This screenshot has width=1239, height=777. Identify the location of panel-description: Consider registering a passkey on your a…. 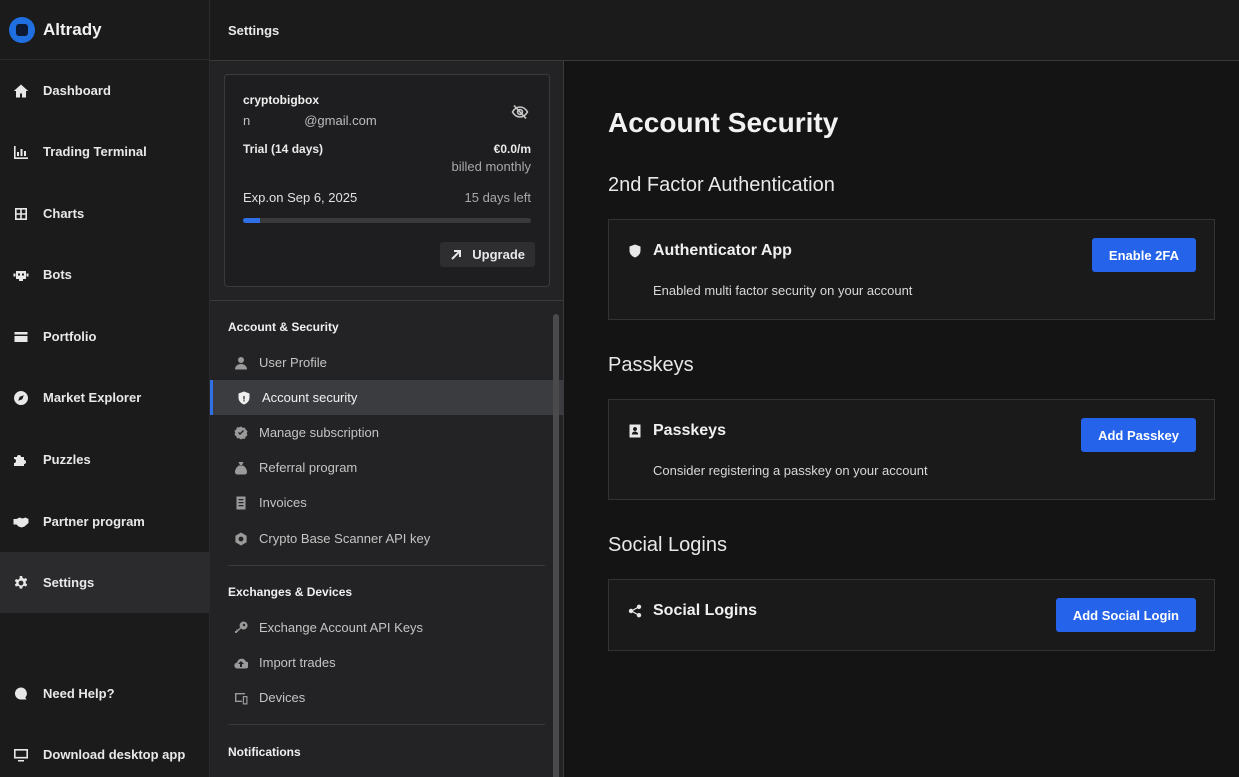
(790, 470).